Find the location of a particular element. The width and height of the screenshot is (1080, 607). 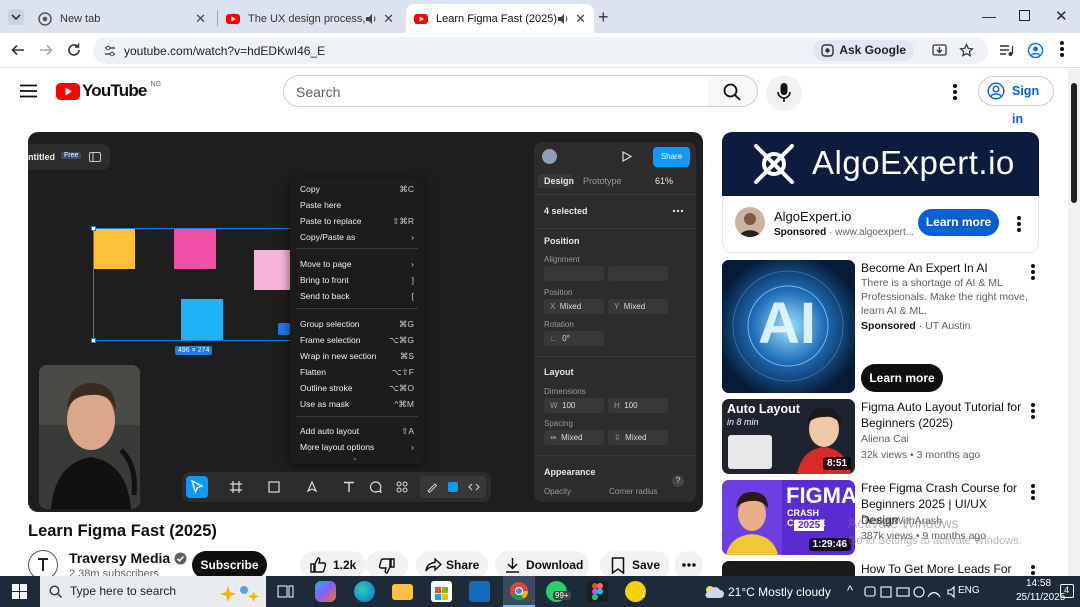

actions-tool-icon is located at coordinates (402, 487).